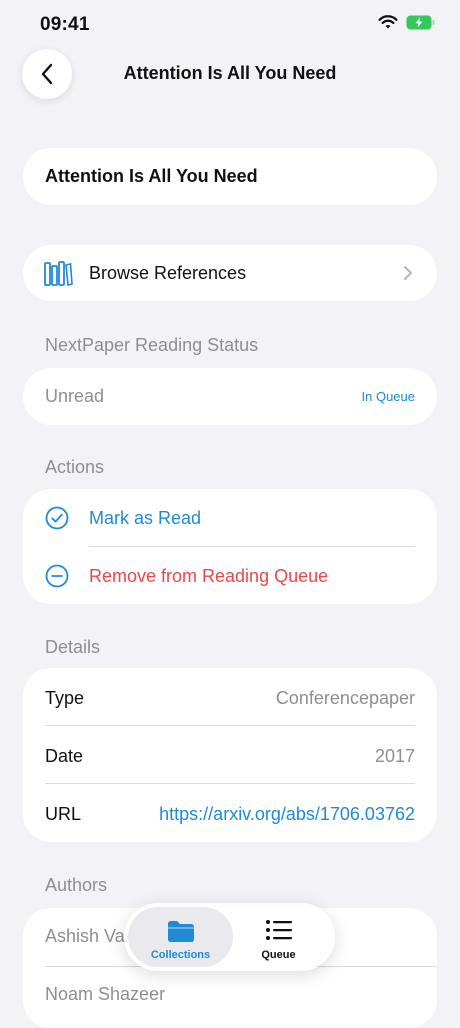 This screenshot has height=1028, width=460. What do you see at coordinates (287, 814) in the screenshot?
I see `detail-url-link: https://arxiv.org/abs/1706.03762` at bounding box center [287, 814].